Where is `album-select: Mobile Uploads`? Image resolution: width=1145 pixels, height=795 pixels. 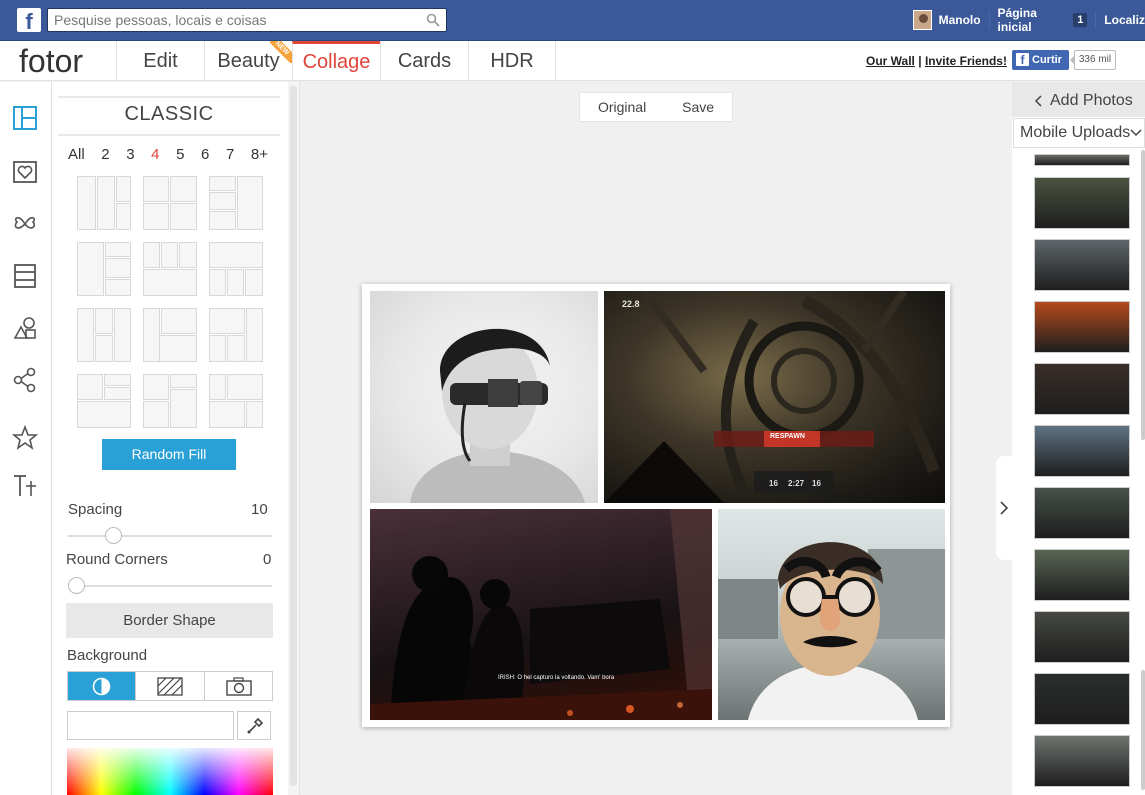
album-select: Mobile Uploads is located at coordinates (1079, 133).